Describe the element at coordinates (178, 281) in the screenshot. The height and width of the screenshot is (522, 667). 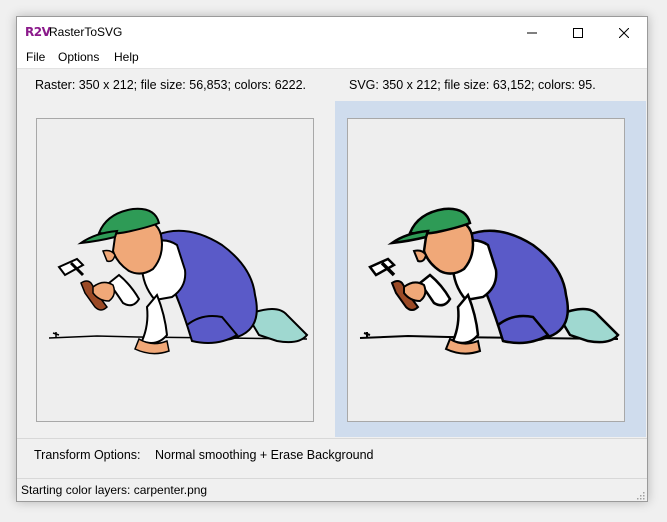
I see `carpenter-raster-image` at that location.